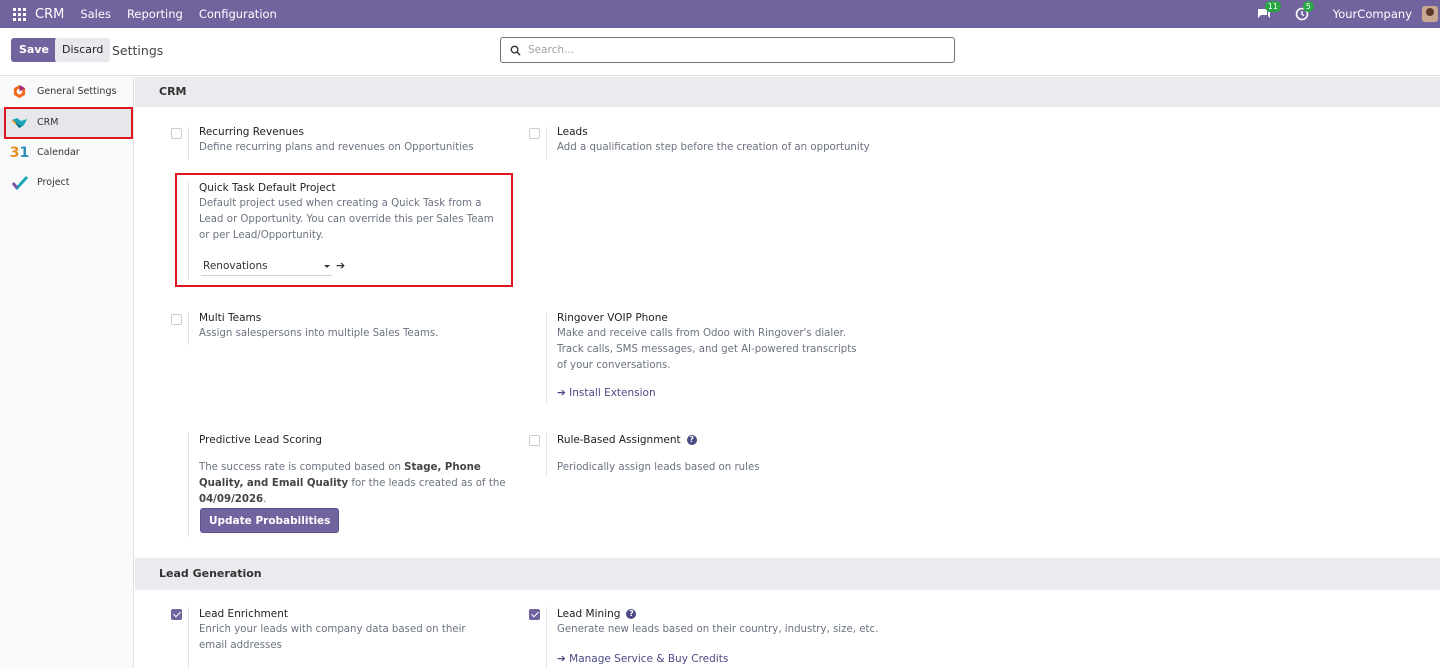  What do you see at coordinates (83, 50) in the screenshot?
I see `discard-button: Discard` at bounding box center [83, 50].